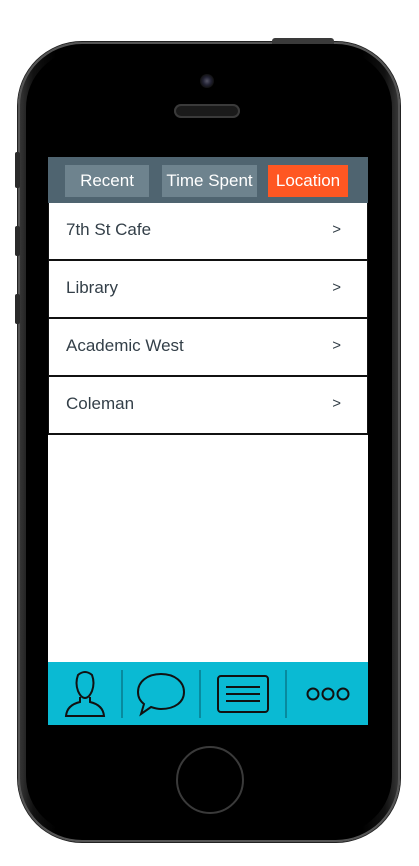  I want to click on nav-list, so click(243, 693).